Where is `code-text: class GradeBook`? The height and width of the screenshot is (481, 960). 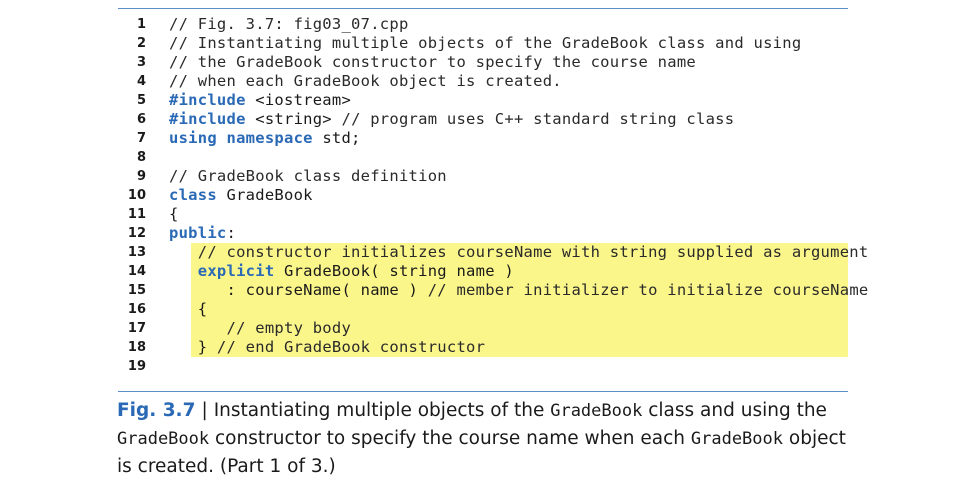
code-text: class GradeBook is located at coordinates (241, 195).